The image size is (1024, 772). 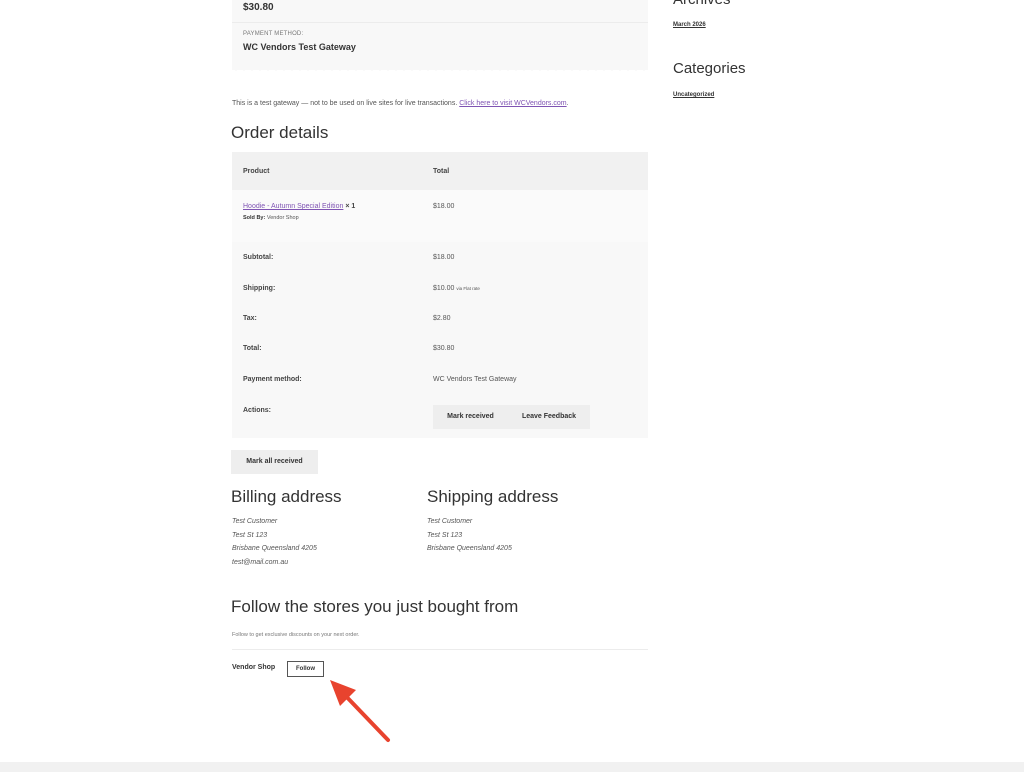 What do you see at coordinates (512, 103) in the screenshot?
I see `wcvendors-link: Click here to visit WCVendors.com` at bounding box center [512, 103].